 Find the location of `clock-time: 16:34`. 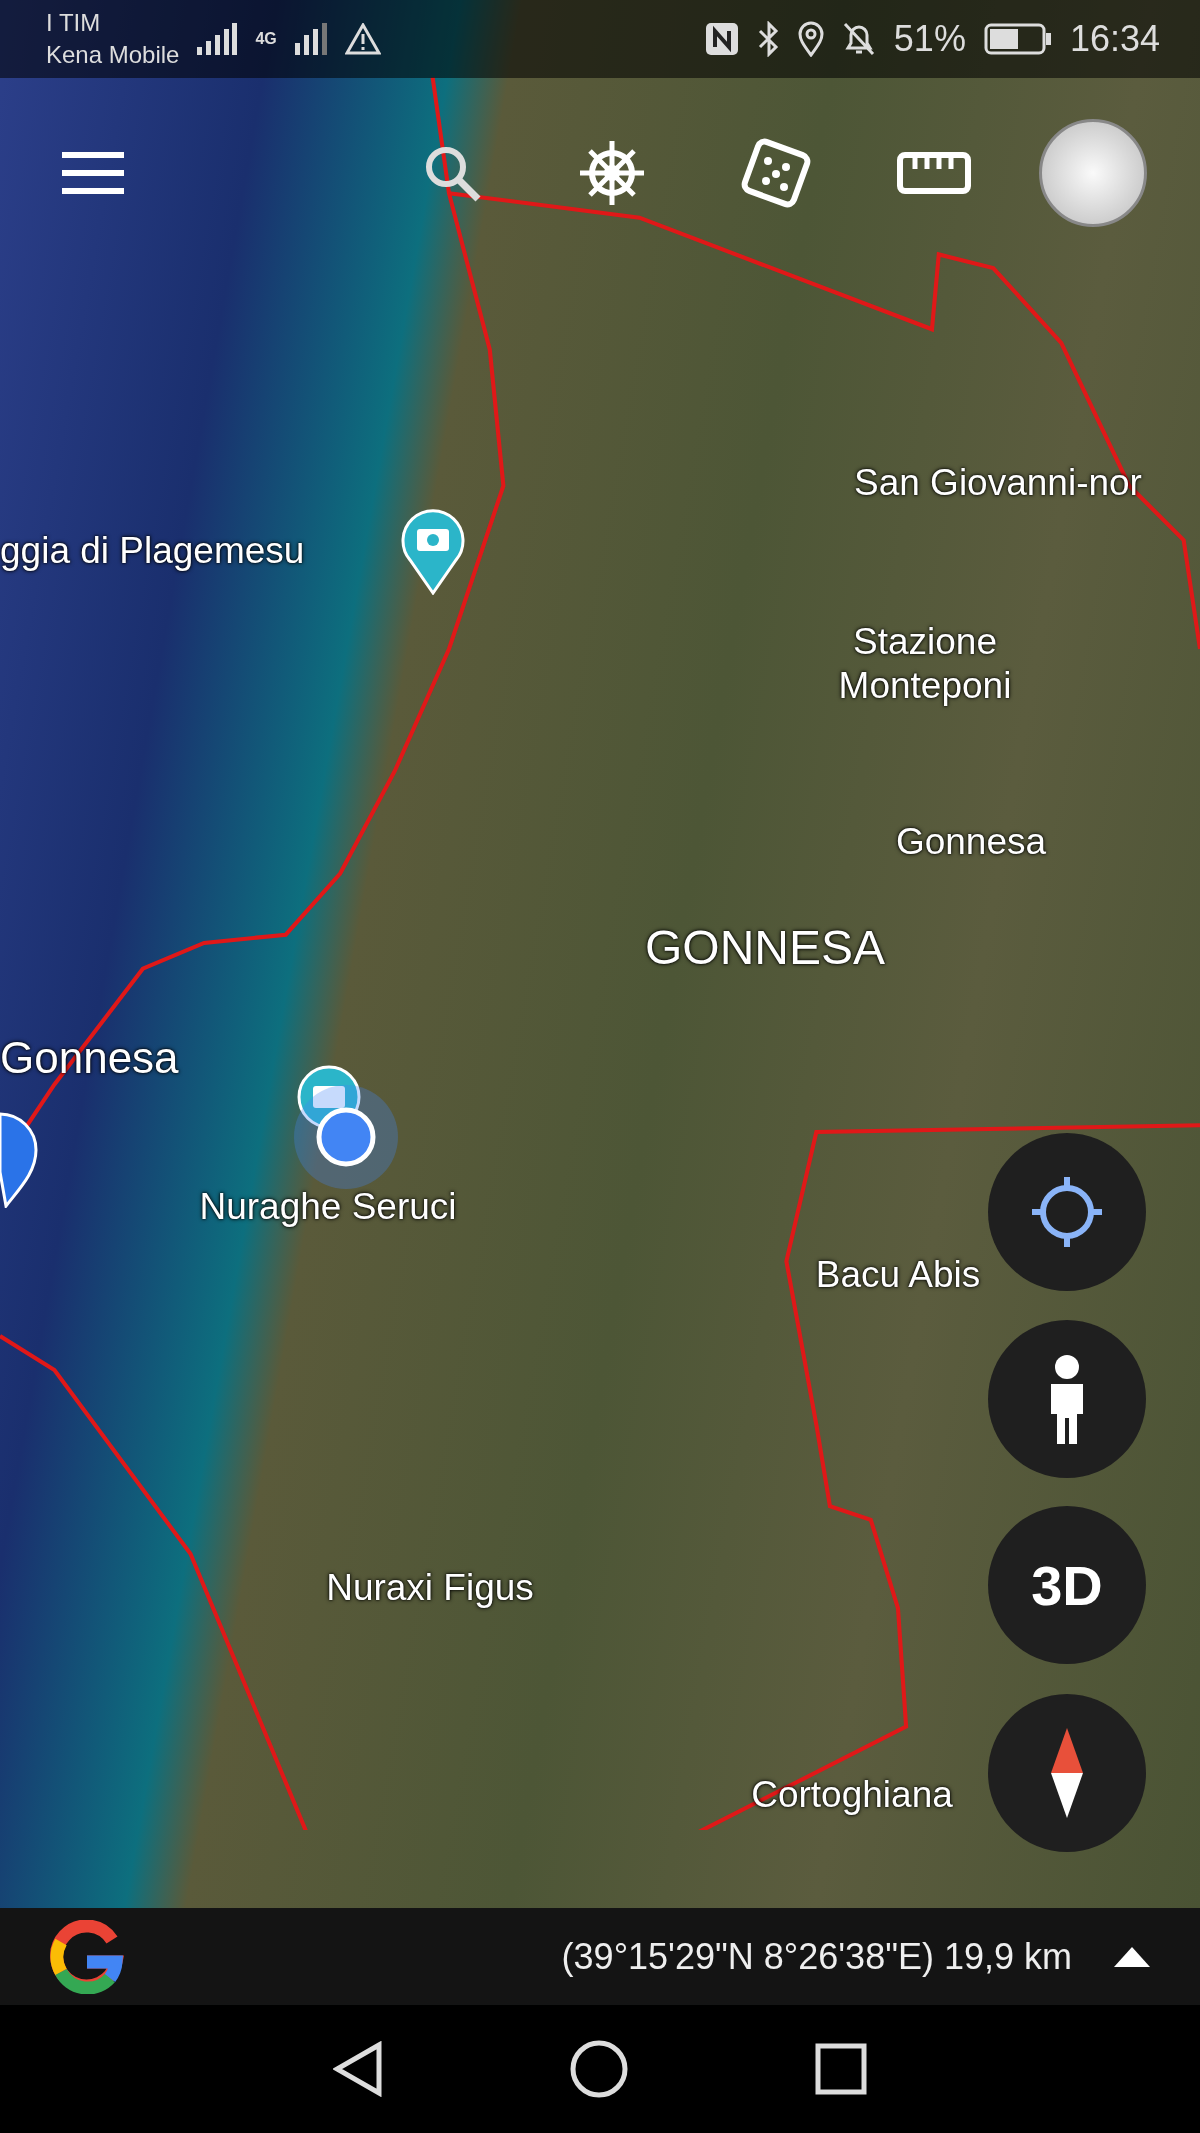

clock-time: 16:34 is located at coordinates (1114, 39).